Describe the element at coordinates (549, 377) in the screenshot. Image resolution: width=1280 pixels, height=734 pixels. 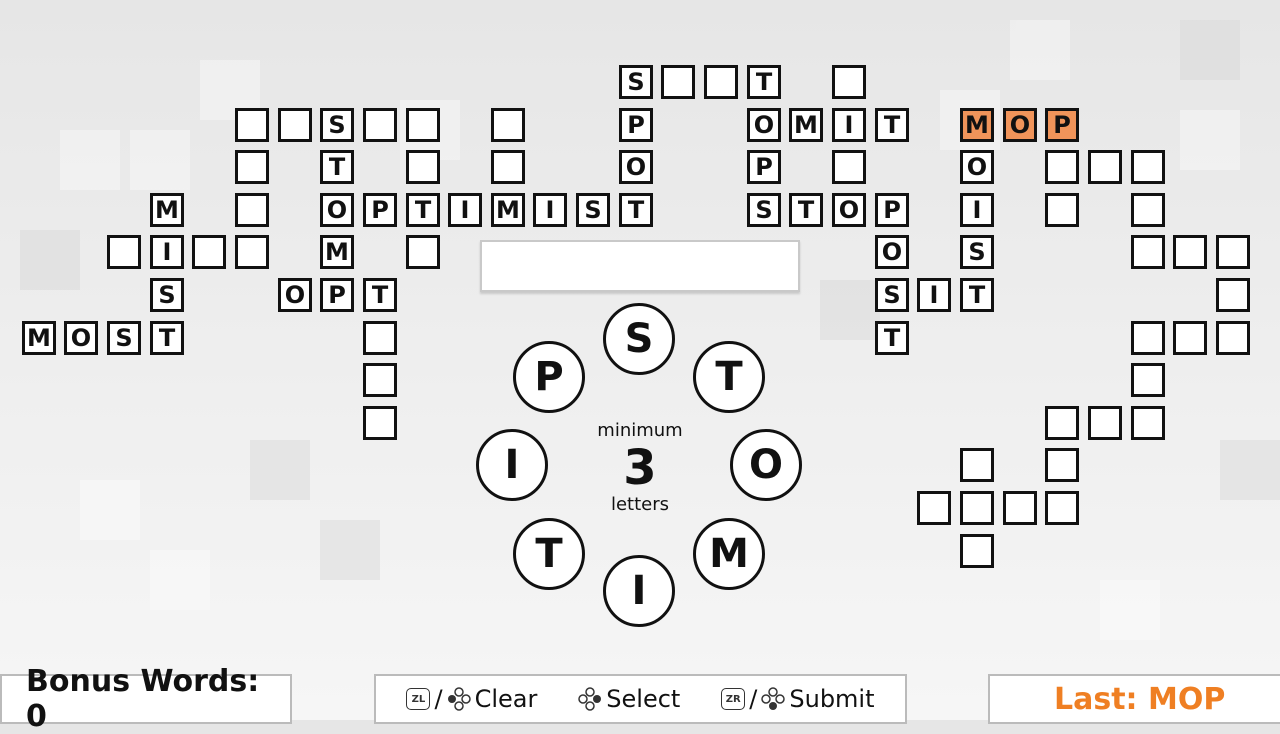
I see `letter-button-p: P` at that location.